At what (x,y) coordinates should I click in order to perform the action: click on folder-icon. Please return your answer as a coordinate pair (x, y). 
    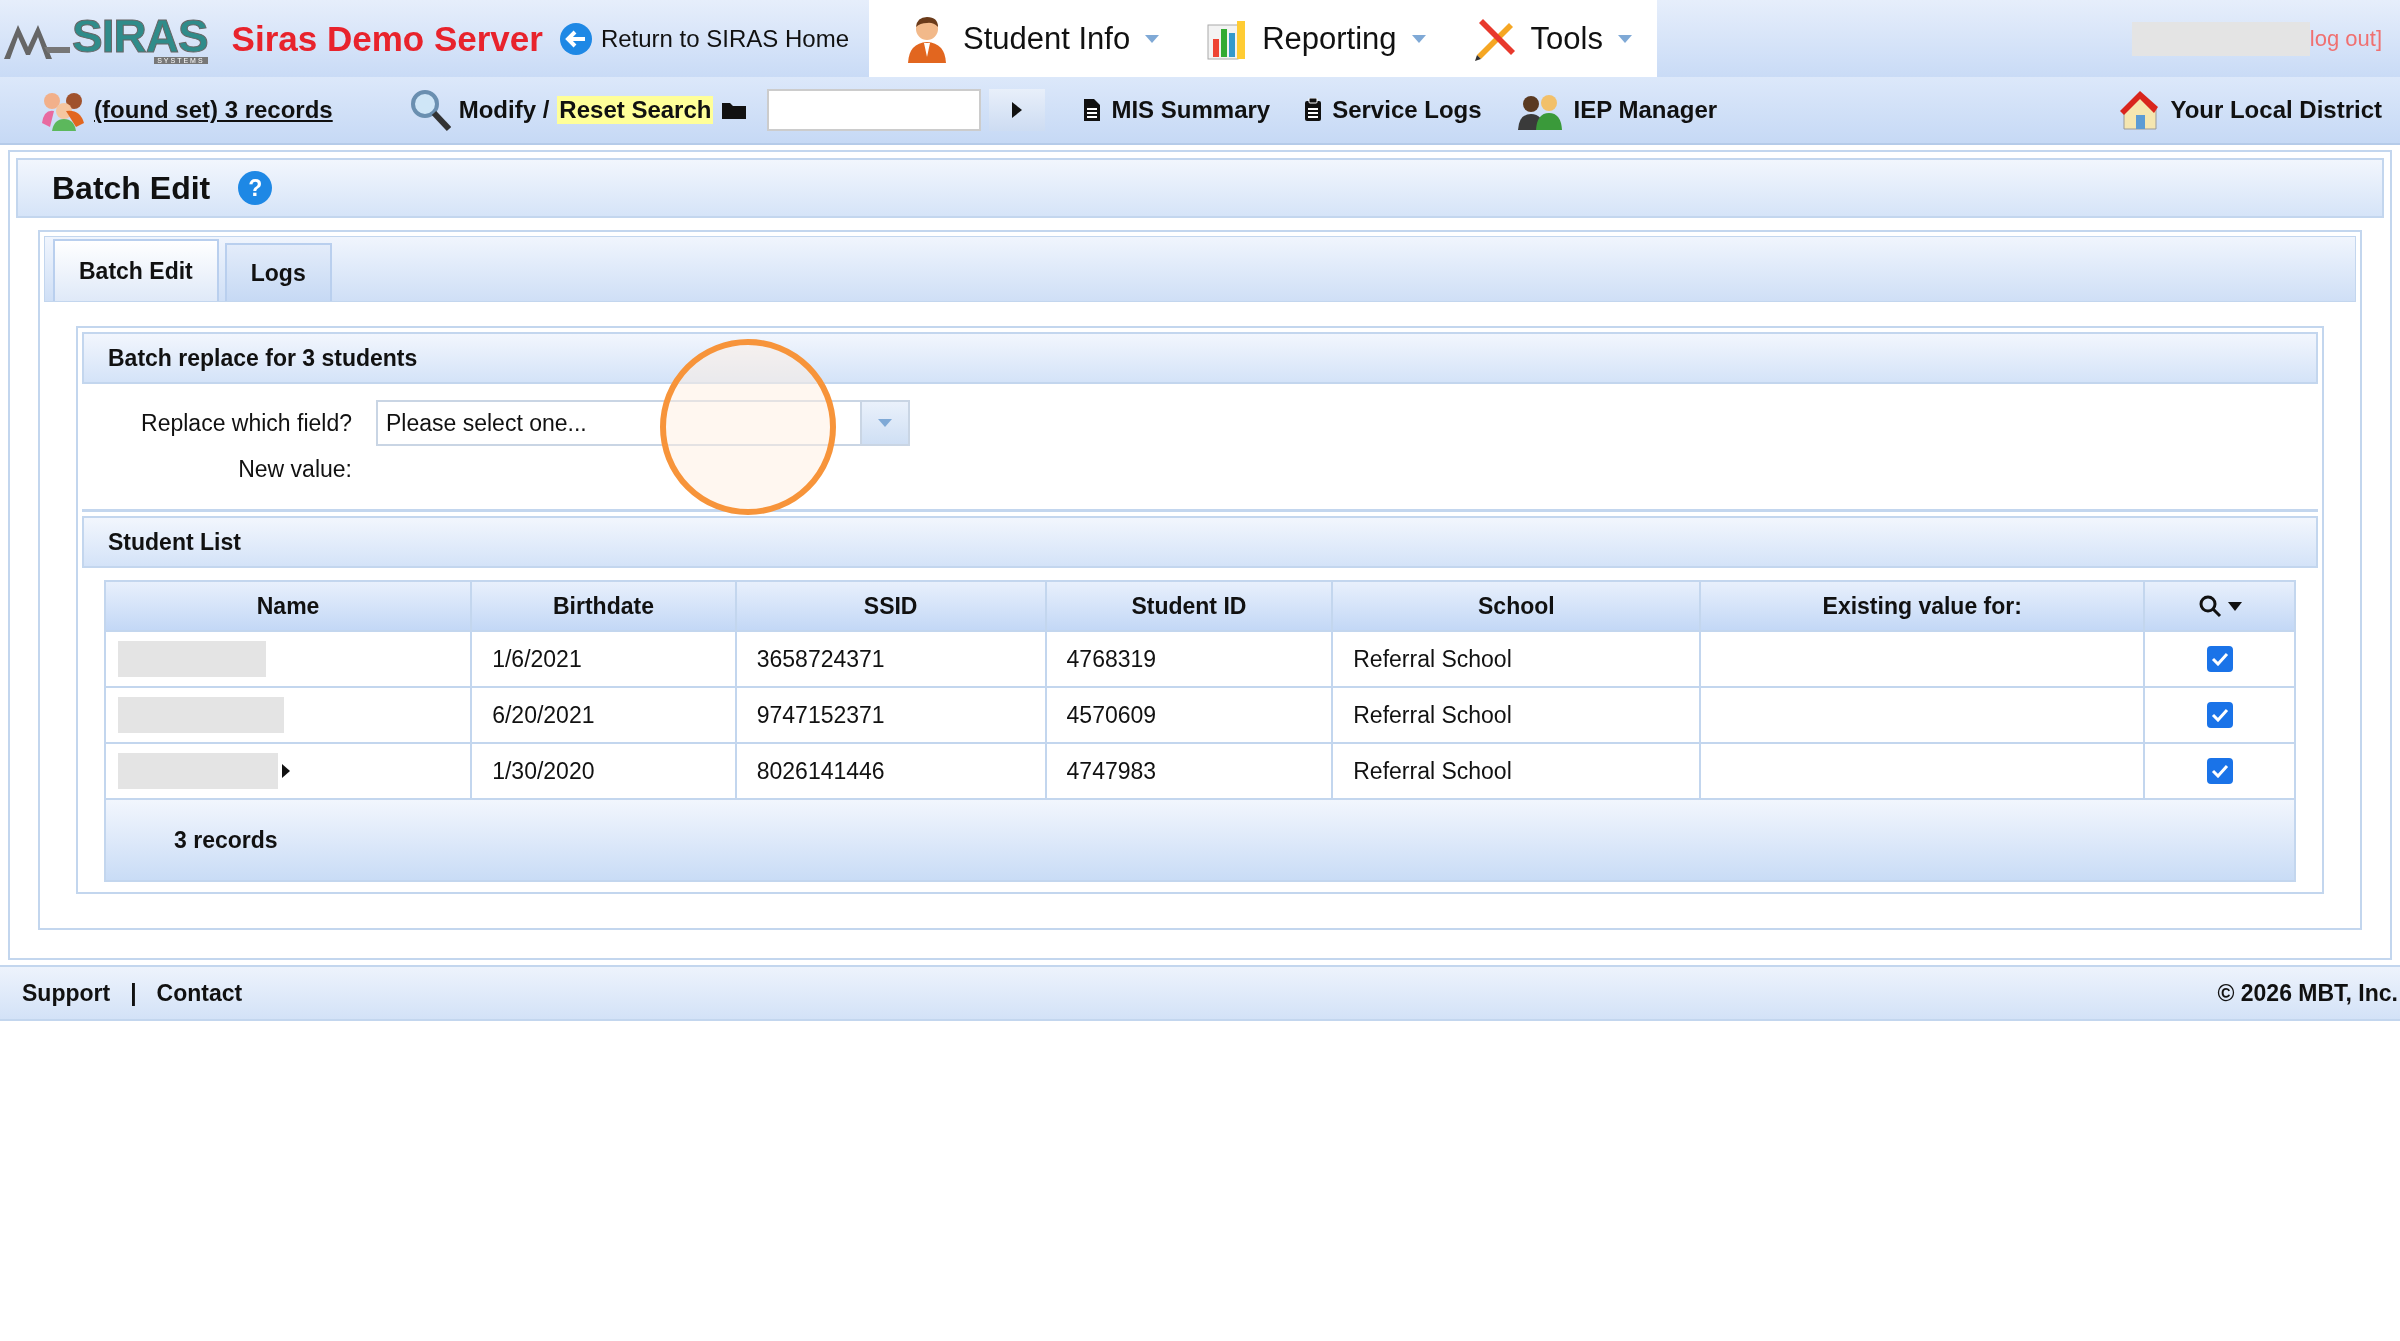
    Looking at the image, I should click on (734, 110).